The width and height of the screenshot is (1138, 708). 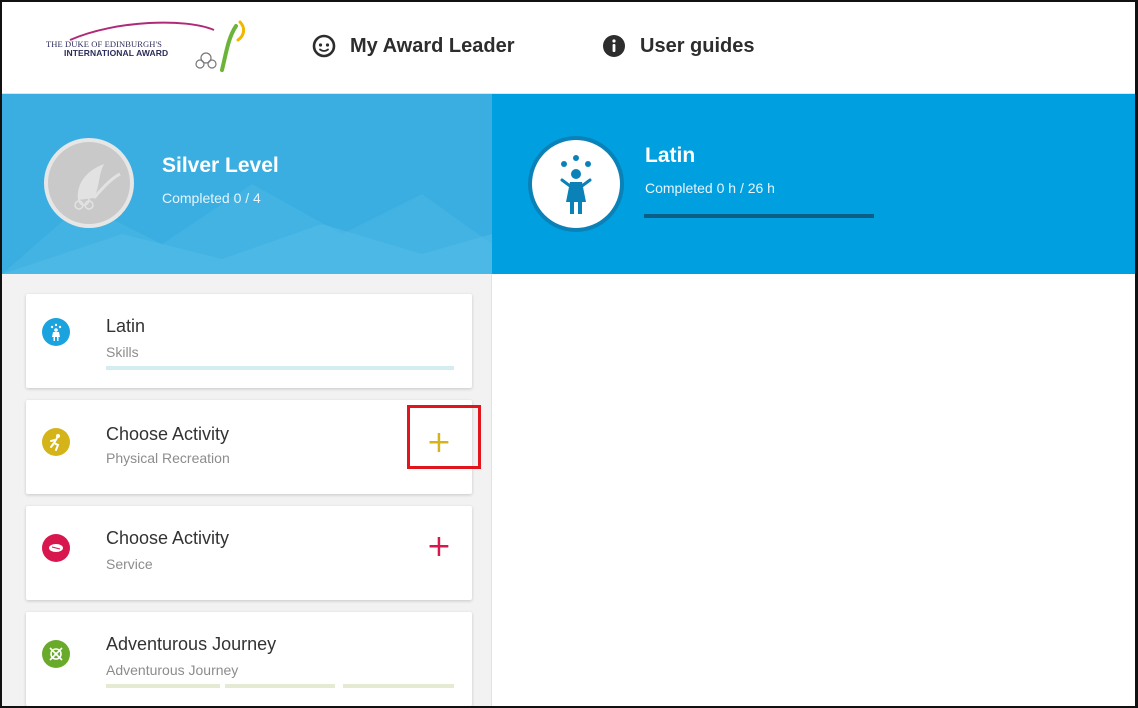 What do you see at coordinates (444, 437) in the screenshot?
I see `highlight-box` at bounding box center [444, 437].